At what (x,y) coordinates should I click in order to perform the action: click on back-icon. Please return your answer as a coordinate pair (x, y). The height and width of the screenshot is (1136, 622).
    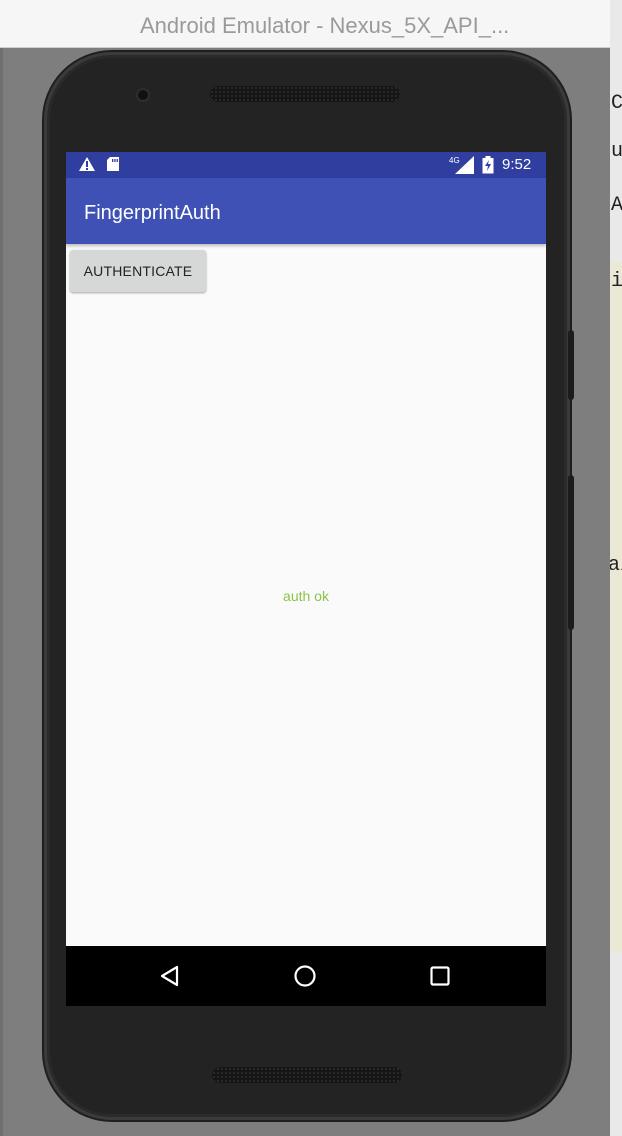
    Looking at the image, I should click on (170, 976).